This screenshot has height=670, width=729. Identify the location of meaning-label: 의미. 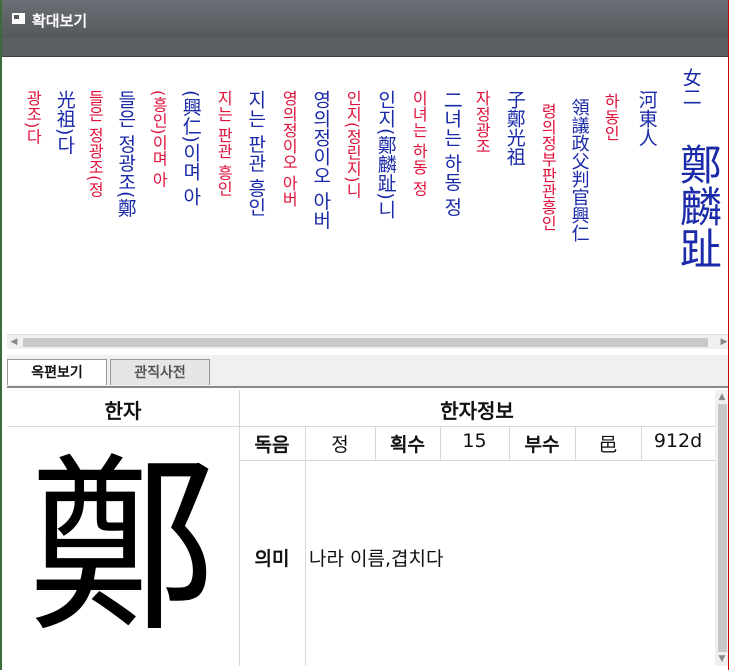
(272, 559).